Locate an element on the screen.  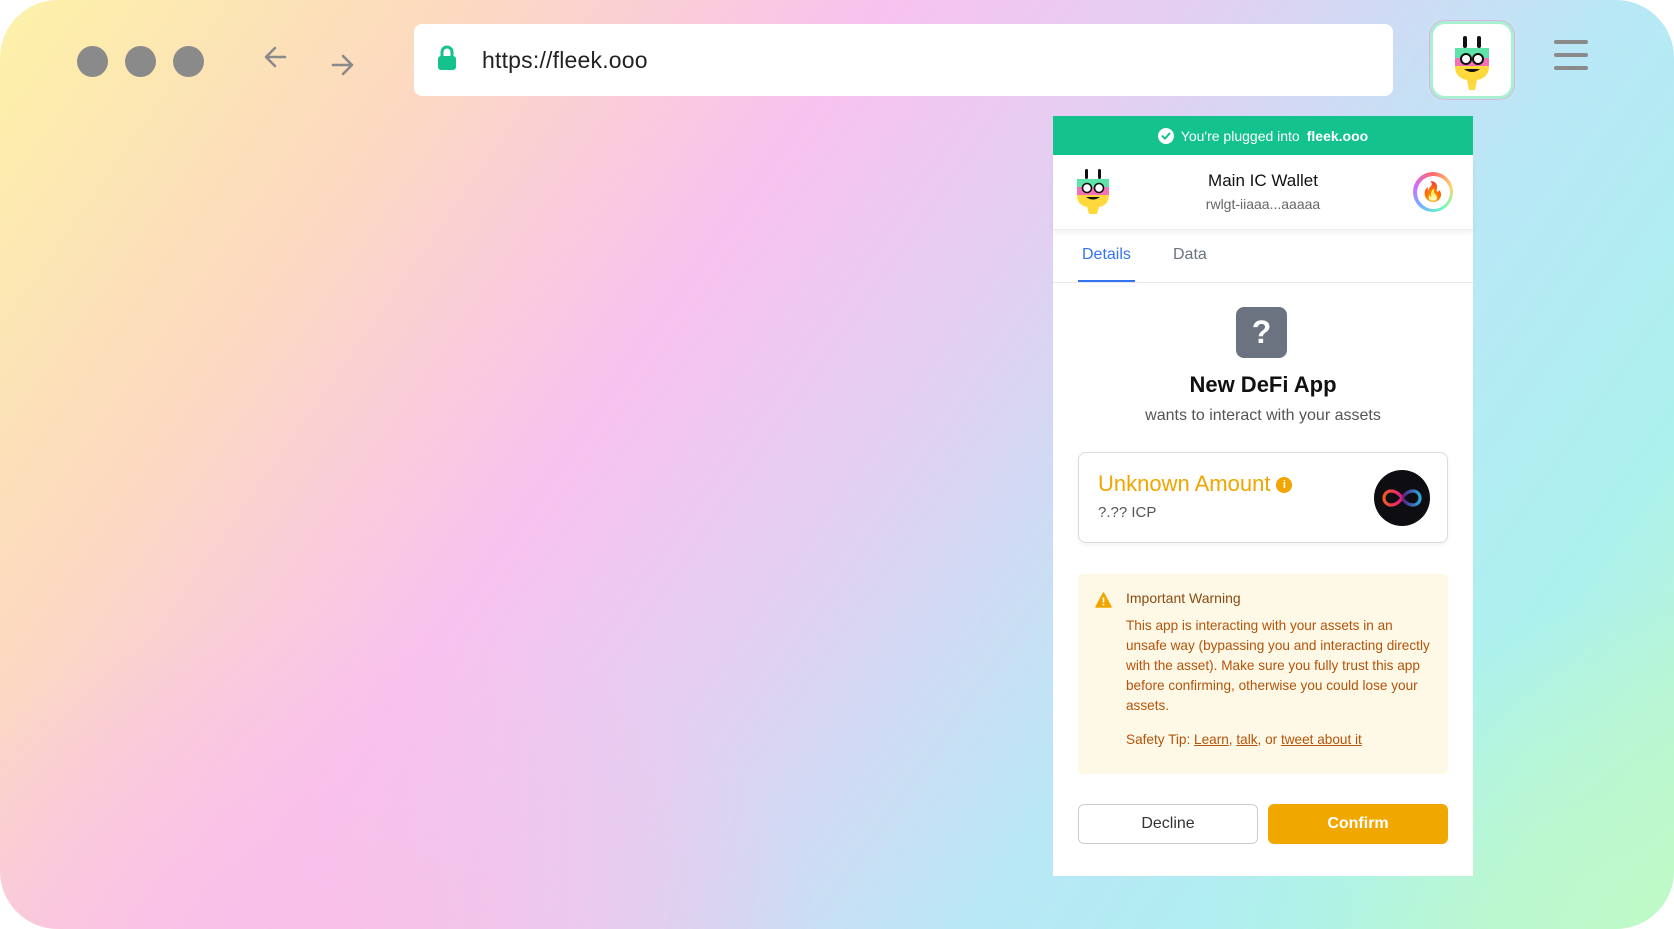
safety-tip-separator: , or is located at coordinates (1267, 739).